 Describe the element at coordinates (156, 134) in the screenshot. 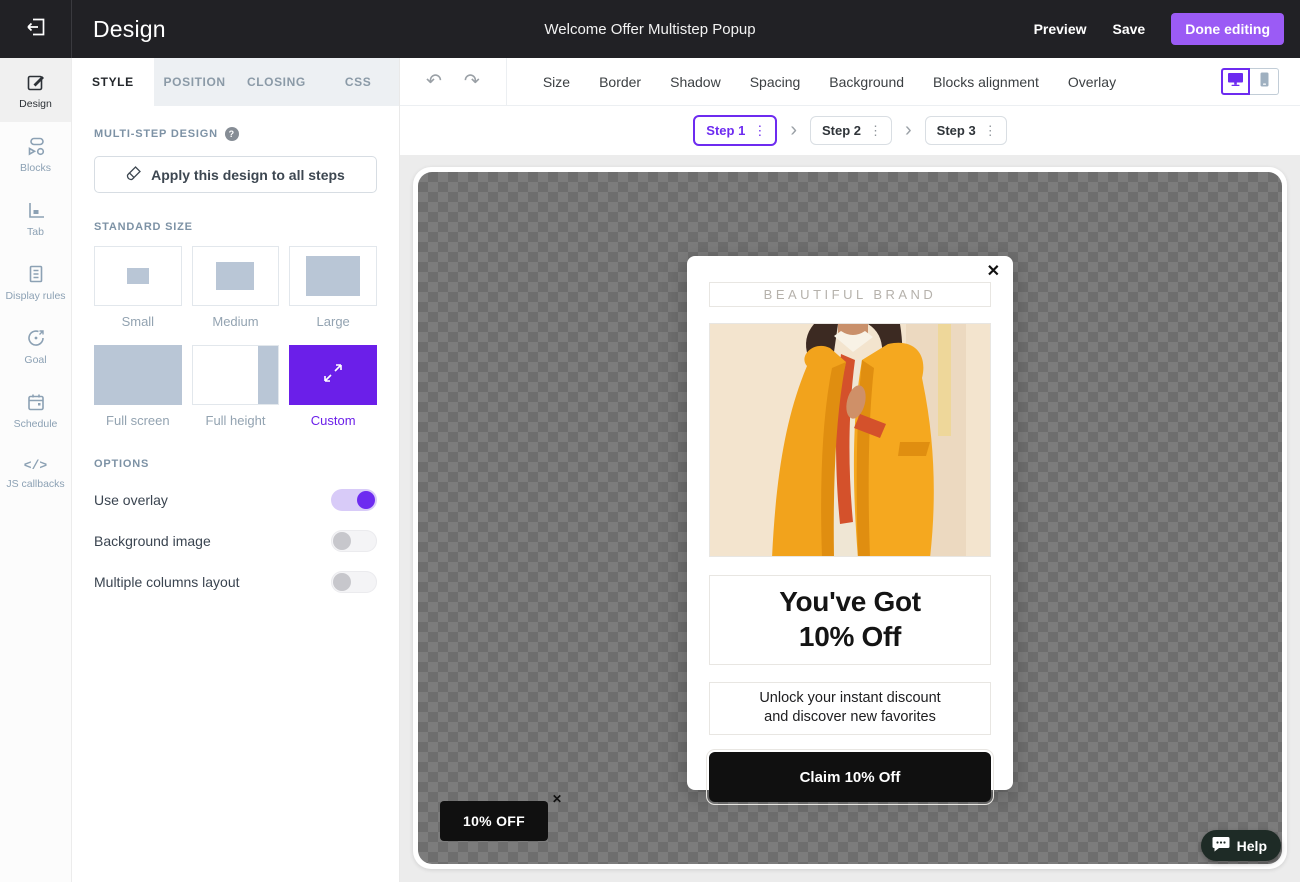

I see `section-heading-text: MULTI-STEP DESIGN` at that location.